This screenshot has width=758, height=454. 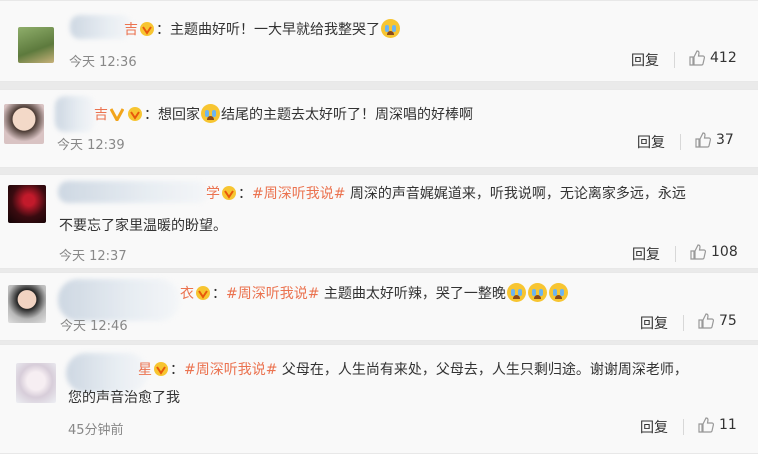 I want to click on timestamp: 今天 12:46, so click(x=94, y=326).